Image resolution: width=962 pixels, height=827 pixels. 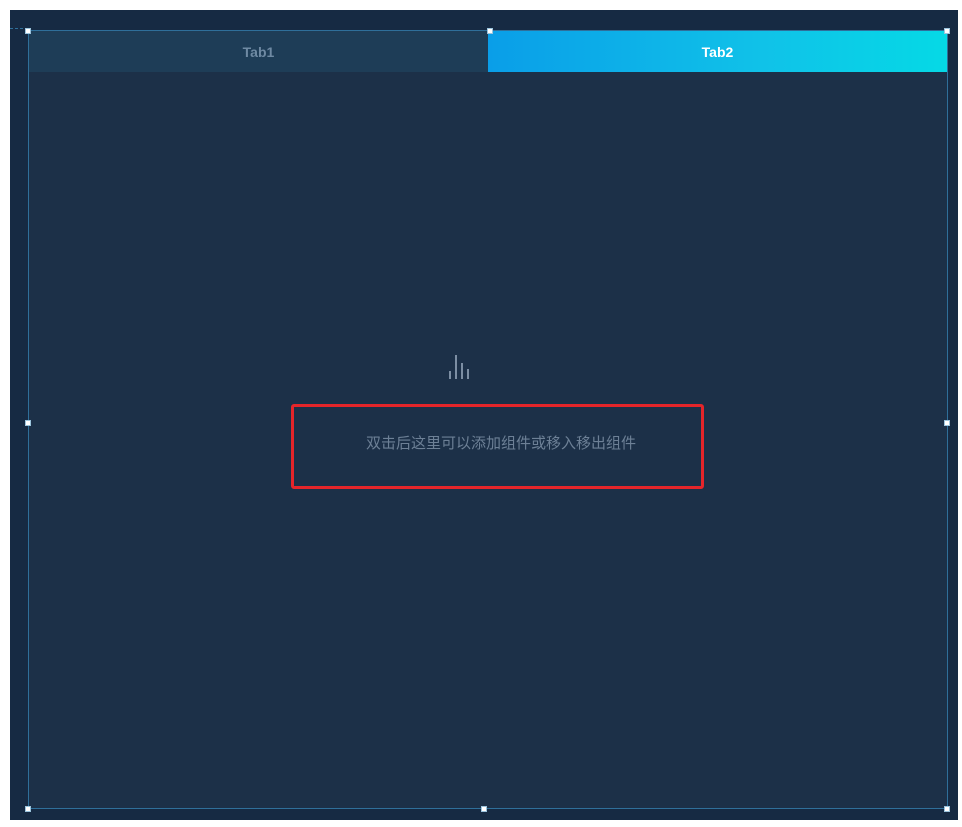 I want to click on highlight-box, so click(x=497, y=446).